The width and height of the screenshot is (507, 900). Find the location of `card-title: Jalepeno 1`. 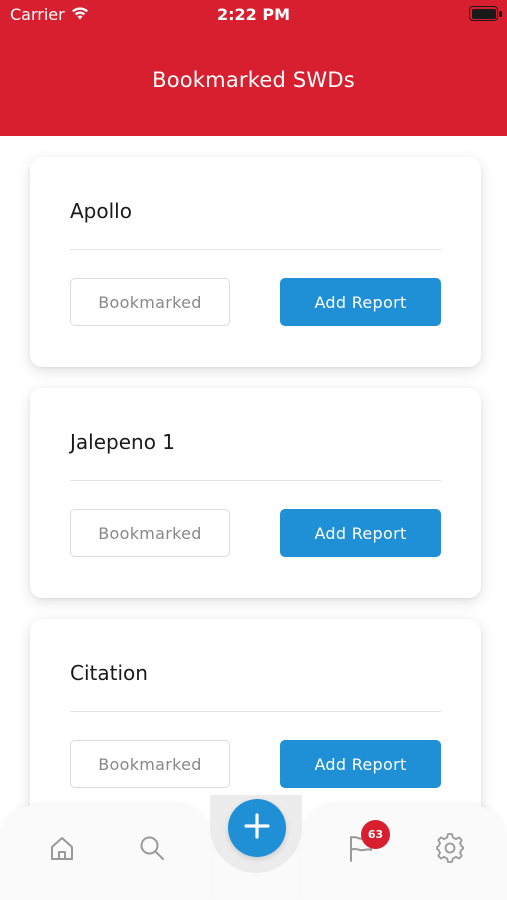

card-title: Jalepeno 1 is located at coordinates (123, 442).